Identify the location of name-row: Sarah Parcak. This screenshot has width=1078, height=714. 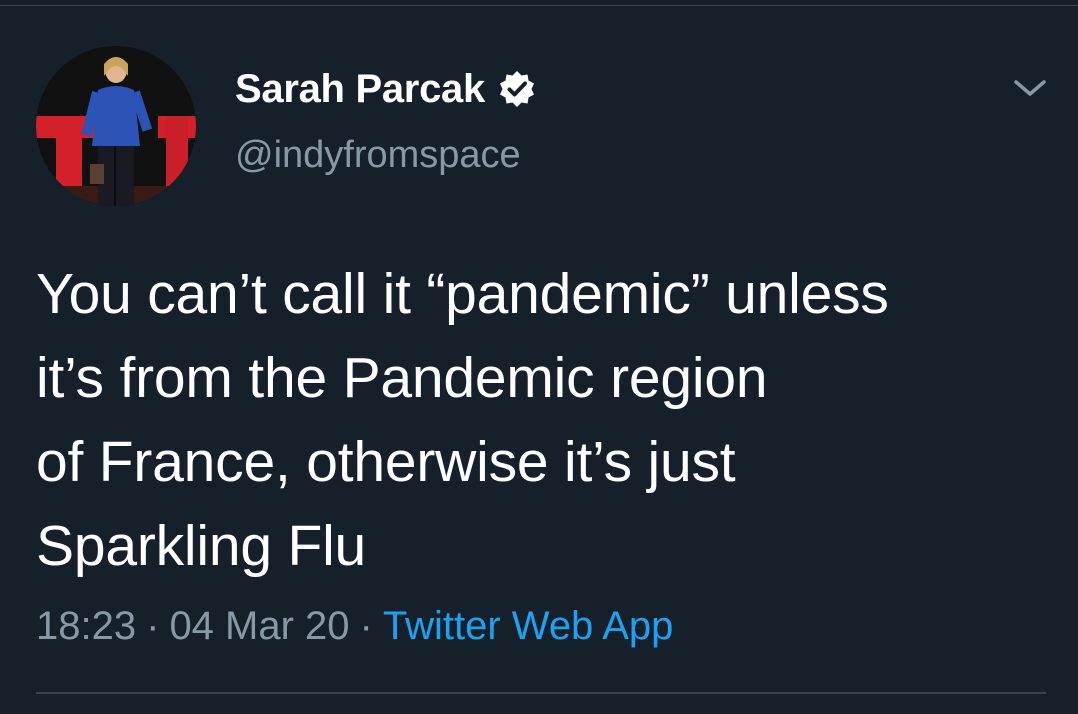
(386, 89).